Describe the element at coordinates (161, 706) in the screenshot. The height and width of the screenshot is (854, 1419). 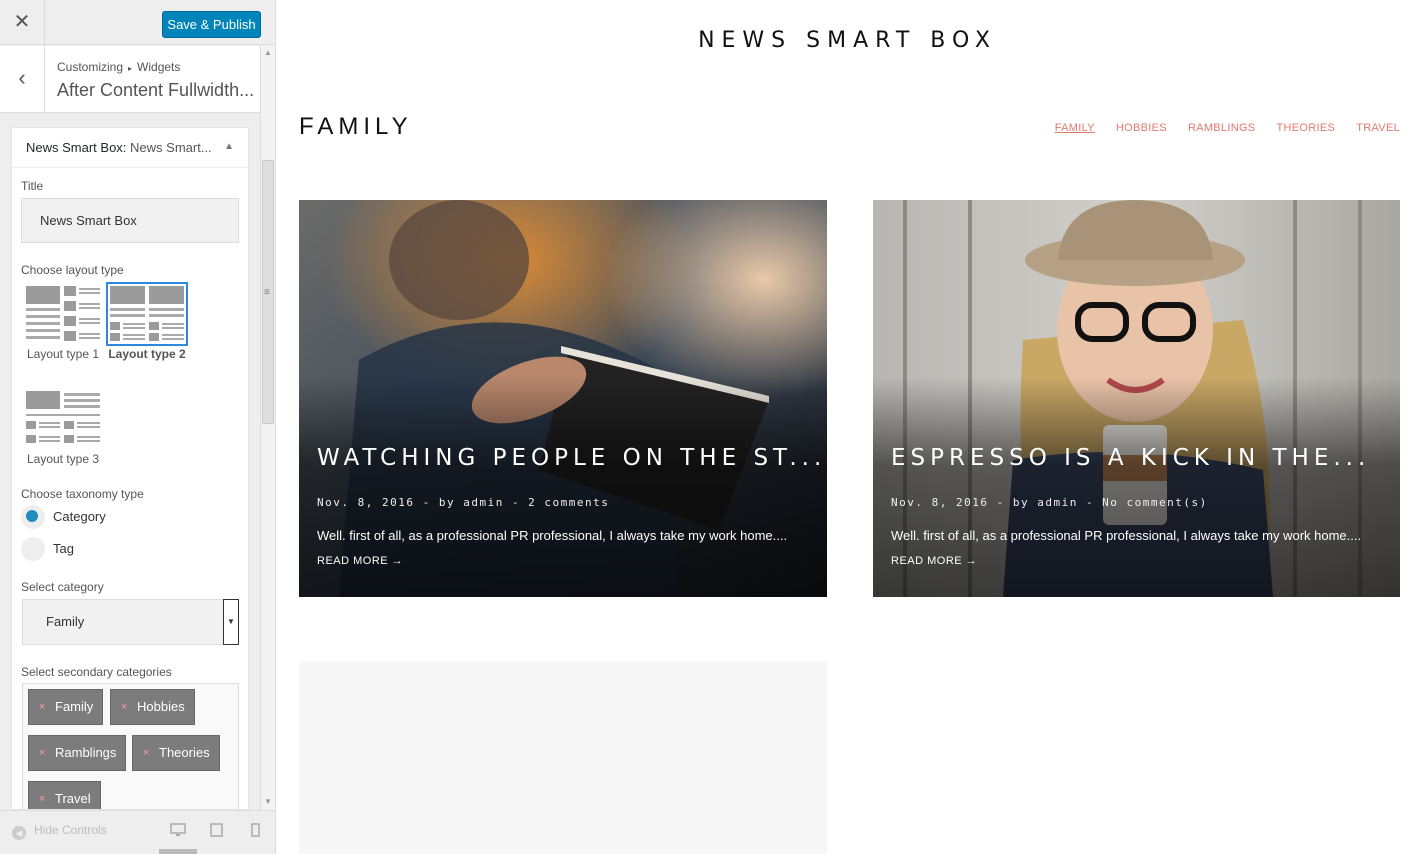
I see `chip-label: Hobbies` at that location.